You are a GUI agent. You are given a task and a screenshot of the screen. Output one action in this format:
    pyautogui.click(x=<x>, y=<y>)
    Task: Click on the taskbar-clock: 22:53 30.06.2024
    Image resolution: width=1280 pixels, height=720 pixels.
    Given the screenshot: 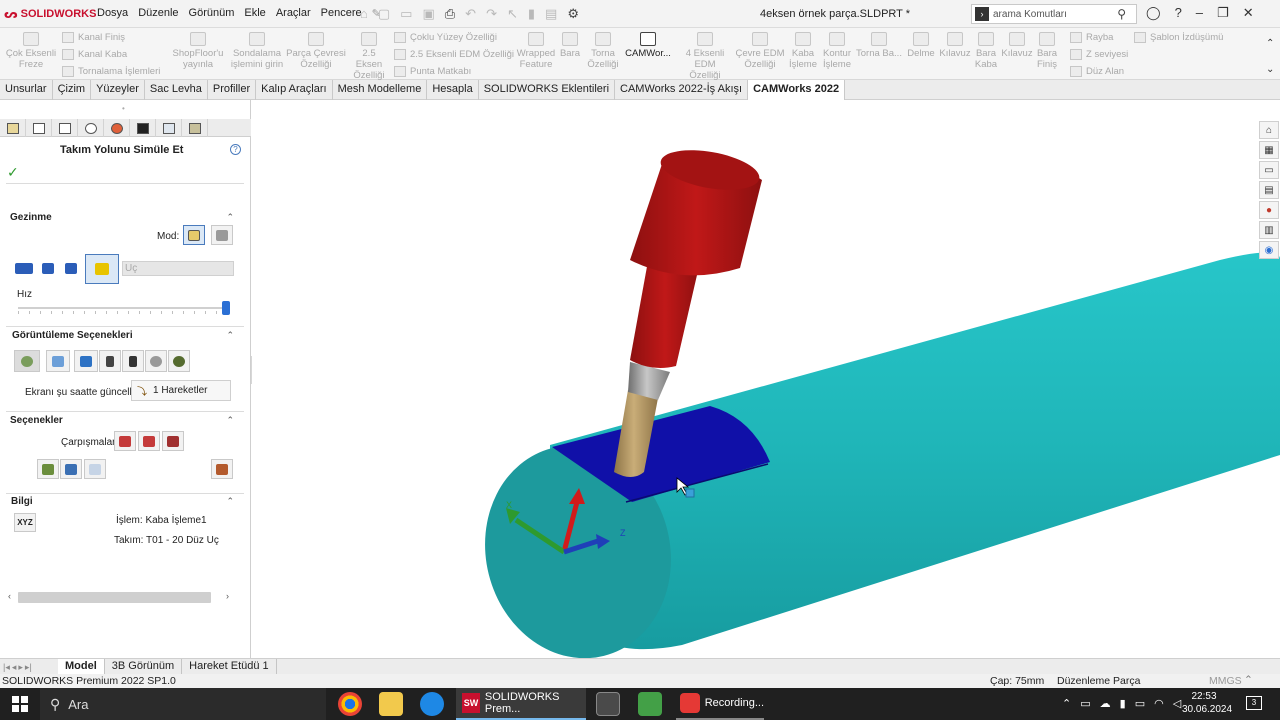 What is the action you would take?
    pyautogui.click(x=1207, y=703)
    